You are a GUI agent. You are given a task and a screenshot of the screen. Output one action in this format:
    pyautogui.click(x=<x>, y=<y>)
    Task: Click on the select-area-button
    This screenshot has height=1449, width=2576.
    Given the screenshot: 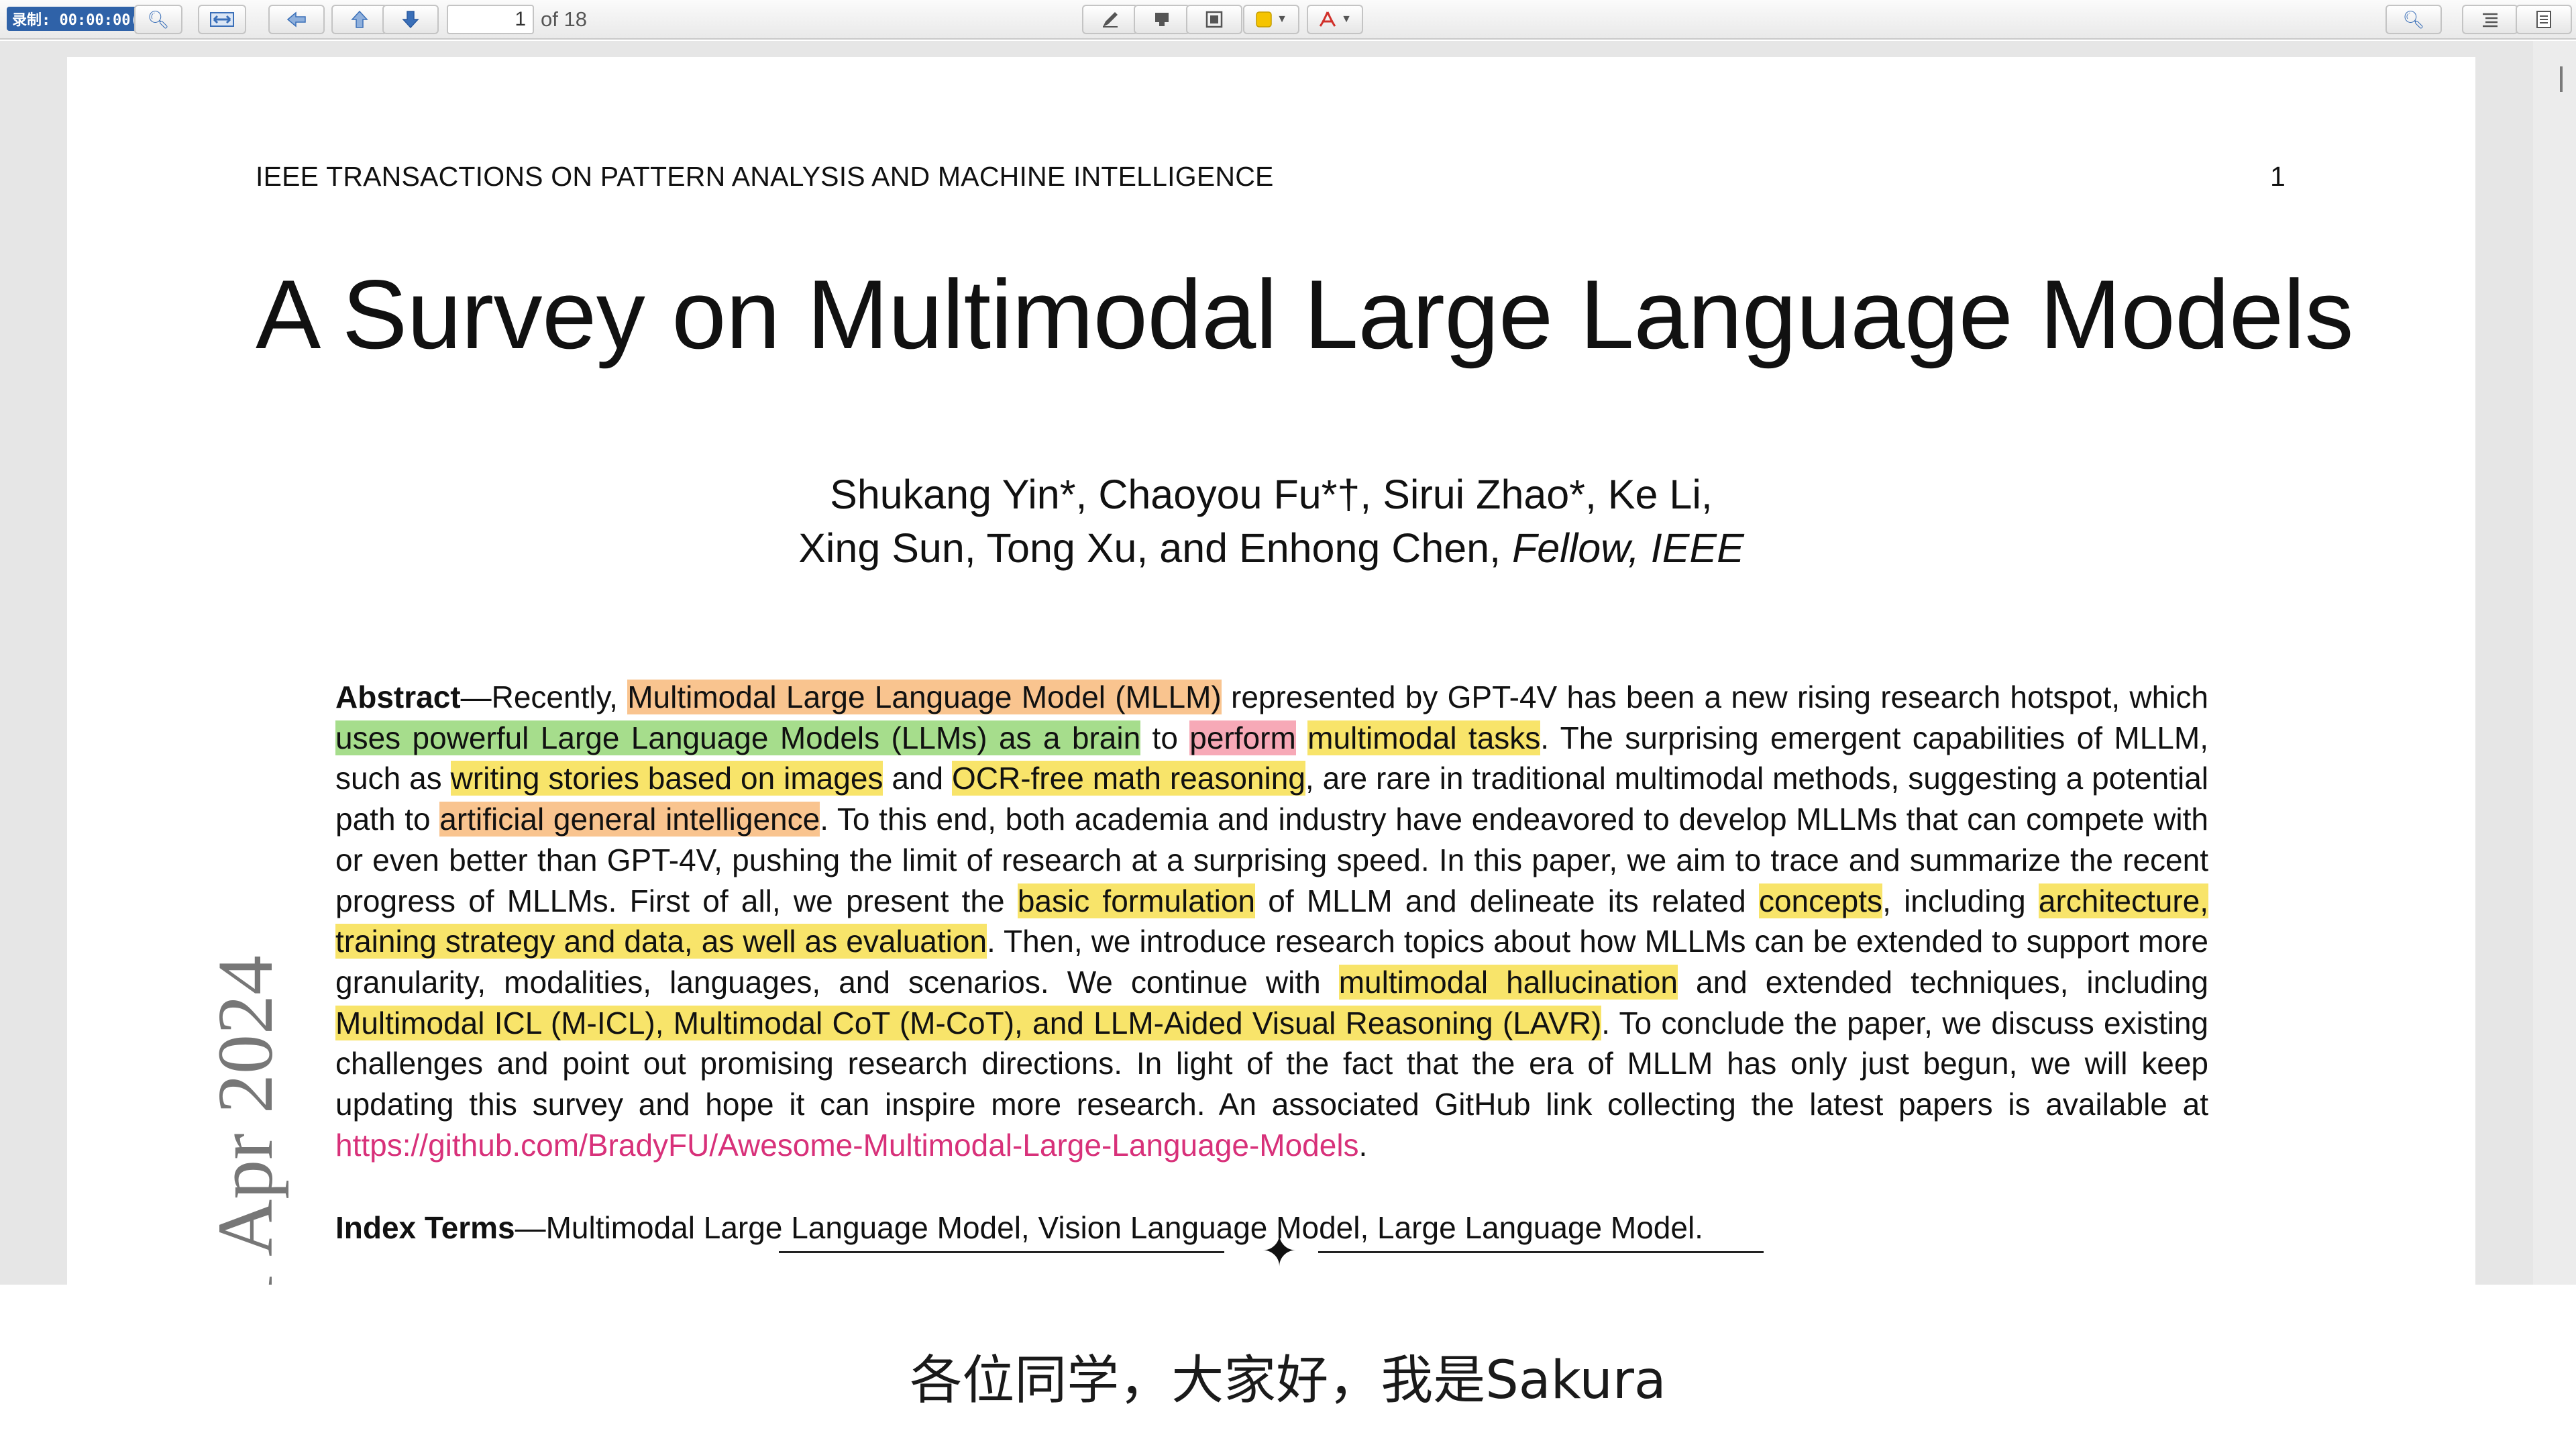 What is the action you would take?
    pyautogui.click(x=1214, y=19)
    